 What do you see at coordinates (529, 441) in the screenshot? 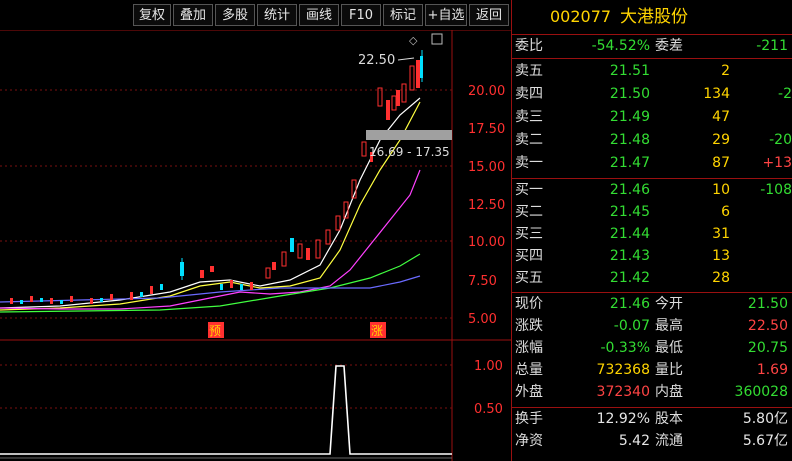
I see `stat-label: 净资` at bounding box center [529, 441].